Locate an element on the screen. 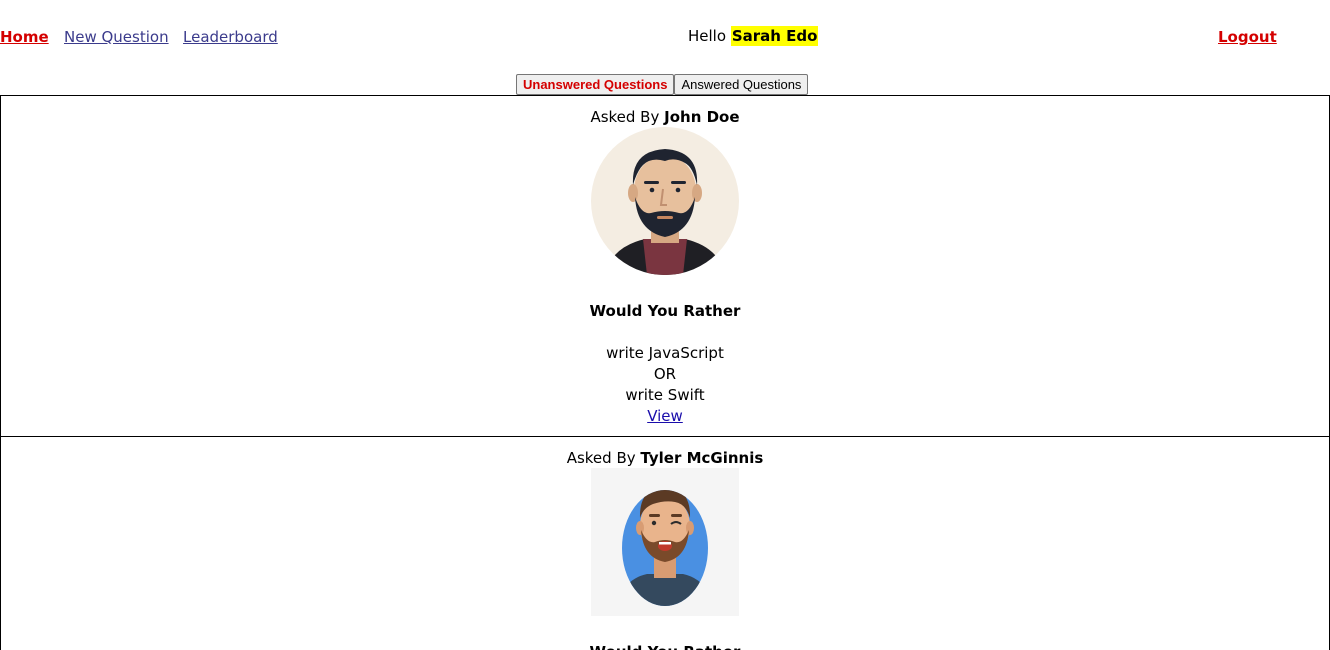 The height and width of the screenshot is (650, 1330). nav-new-question-link: New Question is located at coordinates (116, 37).